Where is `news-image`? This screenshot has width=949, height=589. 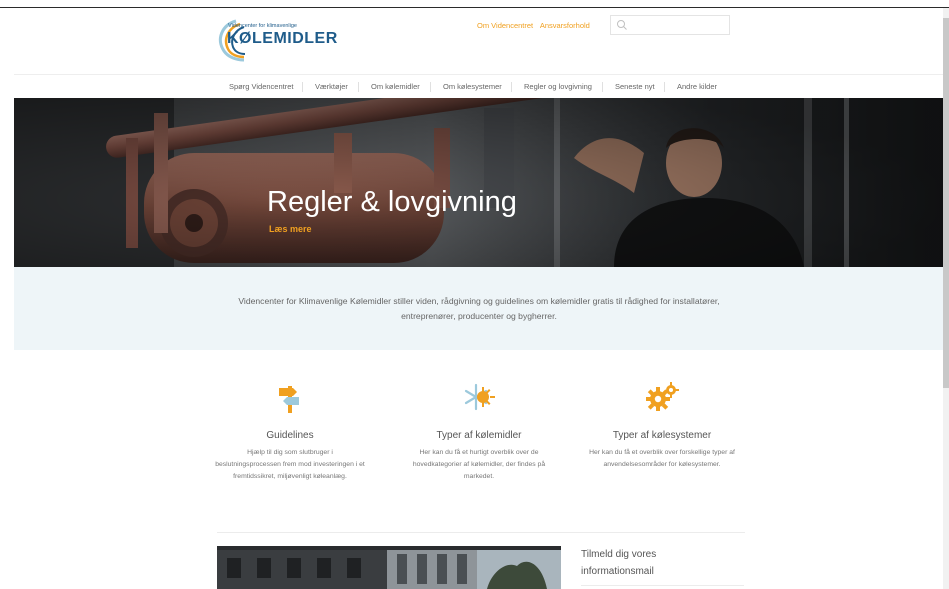
news-image is located at coordinates (389, 567).